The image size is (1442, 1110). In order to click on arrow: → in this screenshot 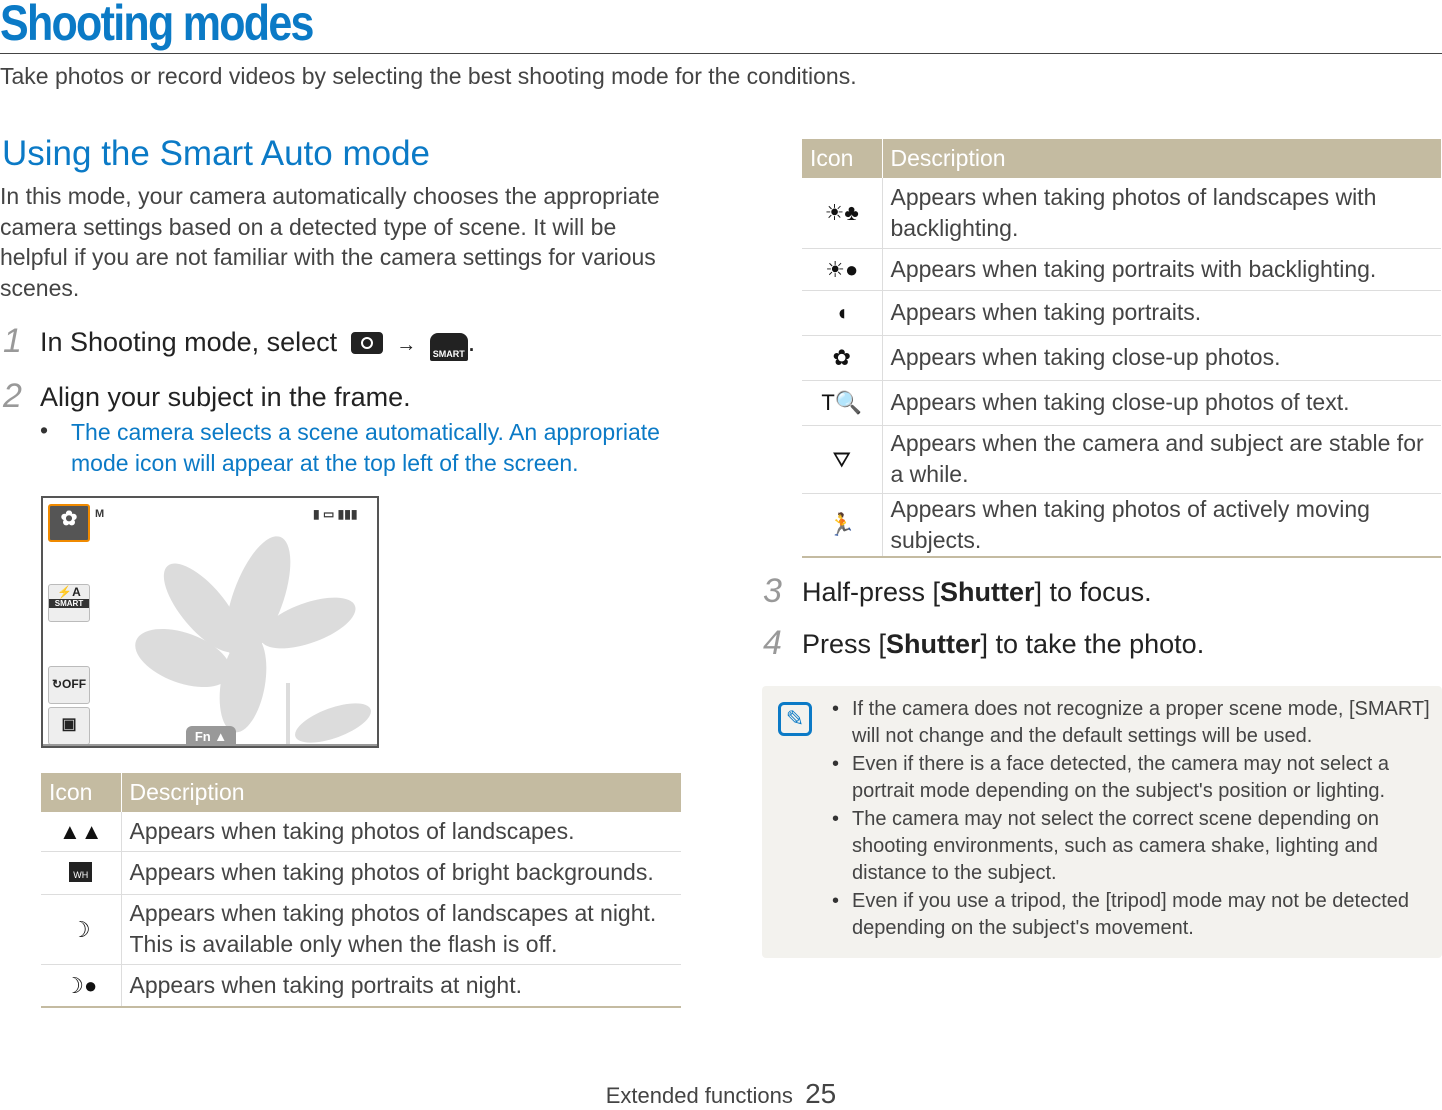, I will do `click(406, 345)`.